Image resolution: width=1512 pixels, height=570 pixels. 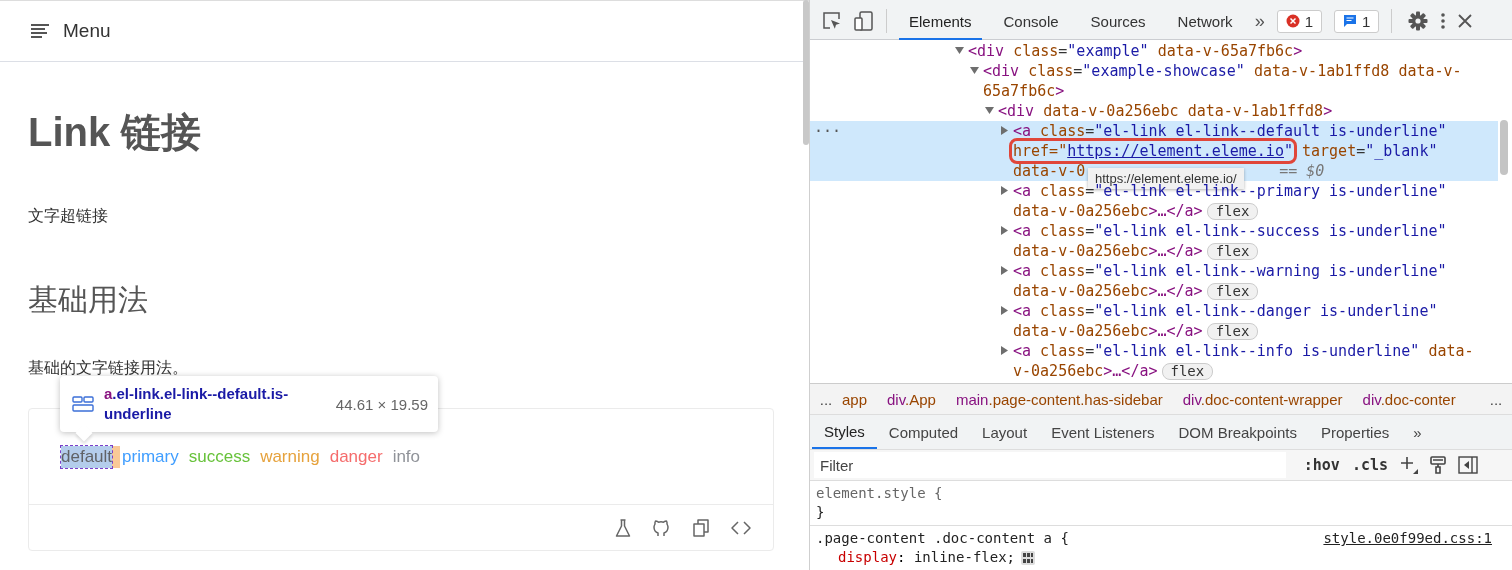 I want to click on tree-row: <div class="example" data-v-65a7fb6c>, so click(x=1221, y=51).